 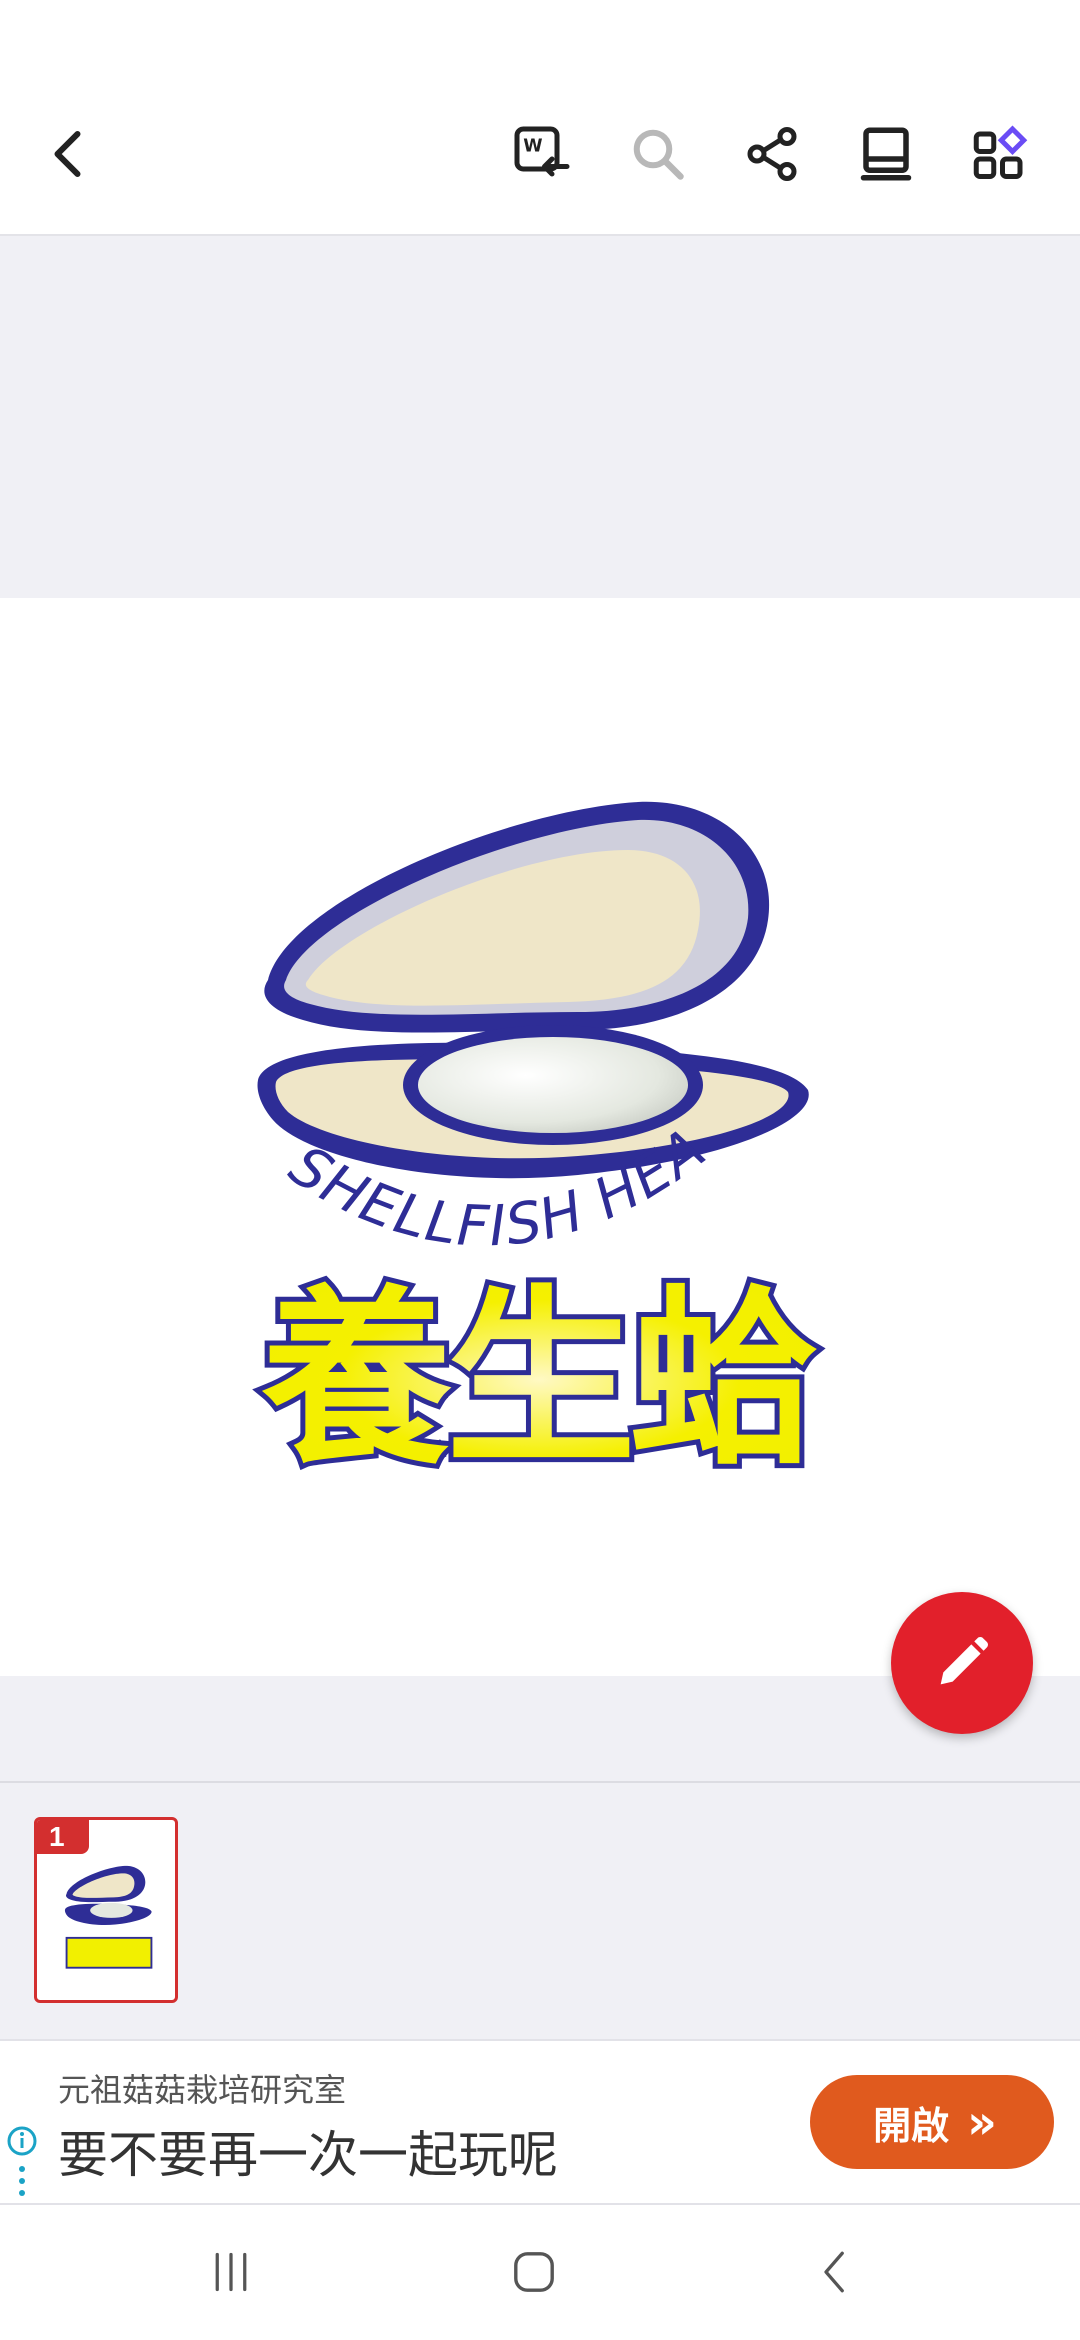 What do you see at coordinates (772, 154) in the screenshot?
I see `share-icon` at bounding box center [772, 154].